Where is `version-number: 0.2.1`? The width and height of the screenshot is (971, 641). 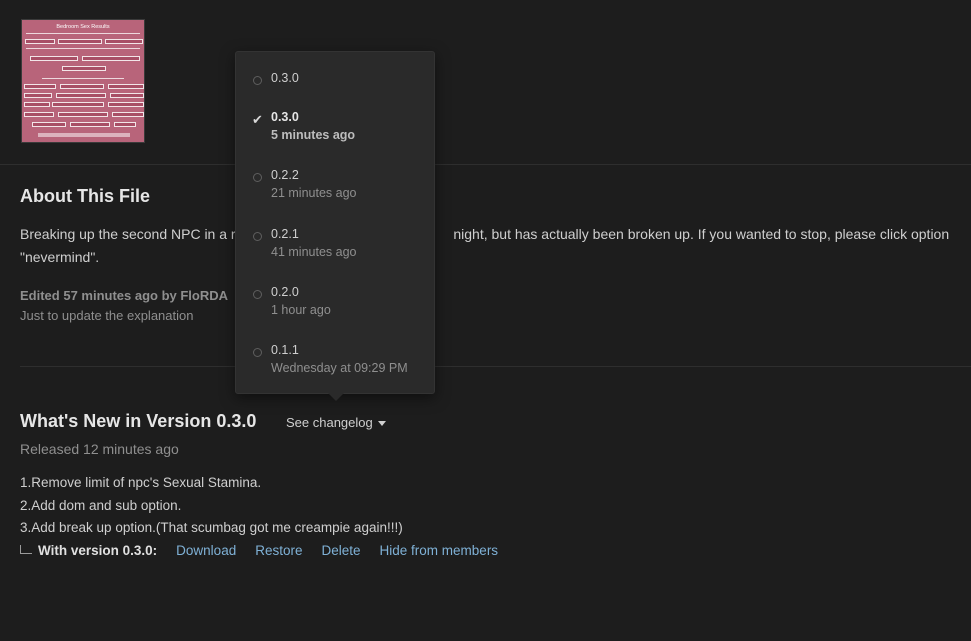 version-number: 0.2.1 is located at coordinates (285, 234).